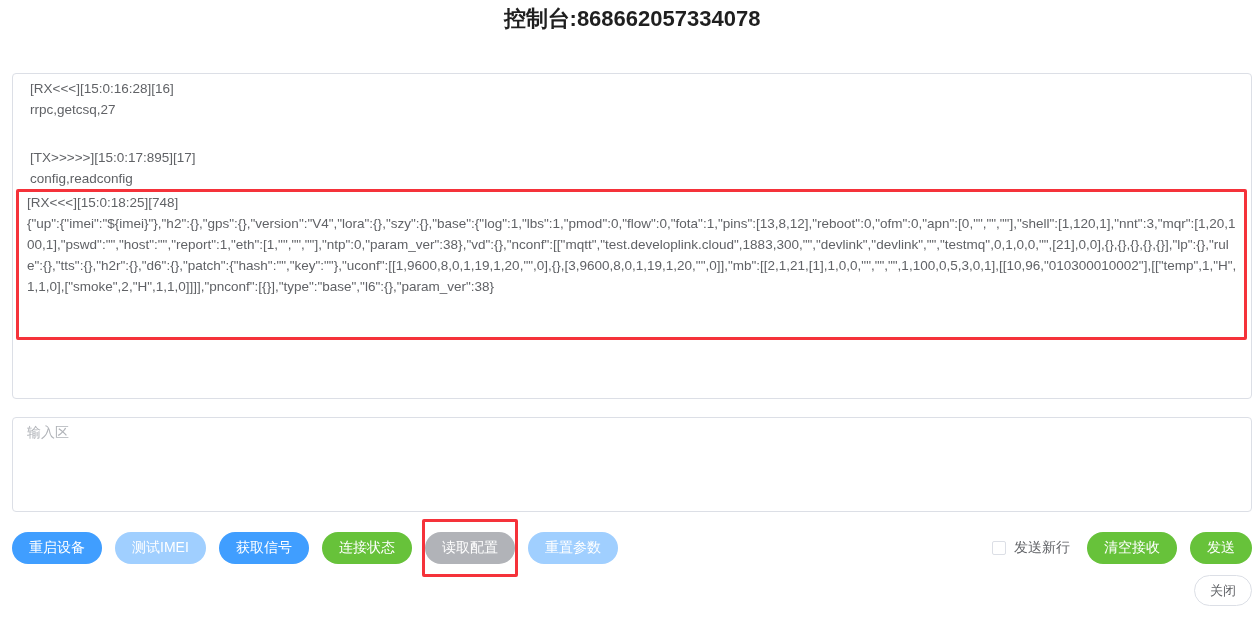 This screenshot has height=624, width=1257. What do you see at coordinates (632, 255) in the screenshot?
I see `message-body: {"up":{"imei":"${imei}"},"h2":{},"gps":{},"version":"V4","lora":{},"szy":{},"base":{"log":1,"lbs":1,"pmod":0,"flow":0,"fota":1,"pins":[13,8,12],"reboot":0,"ofm":0,"apn":[0,"","",""],"shell":[1,120,1],"nnt":3,"mqr":[1,20,100,1],"pswd":"","host":"","report":1,"eth":[1,"","",""],"ntp":0,"param_ver":38},"vd":{},"nconf":[["mqtt","test.developlink.cloud",1883,300,"","devlink","devlink","","testmq",0,1,0,0,"",[21],0,0],{},{},{},{},{}],"lp":{},"rule":{},"tts":{},"h2r":{},"d6":{},"patch":{"hash":"","key":""},"uconf":[[1,9600,8,0,1,19,1,20,"",0],{},[3,9600,8,0,1,19,1,20,"",0]],"mb":[[2,1,21,[1],1,0,0,"","","",1,100,0,5,3,0,1],[[10,96,"010300010002"],[["temp",1,"H",1,1,0],["smoke",2,"H",1,1,0]]]],"pnconf":[{}],"type":"base","l6":{},"param_ver":38}` at bounding box center [632, 255].